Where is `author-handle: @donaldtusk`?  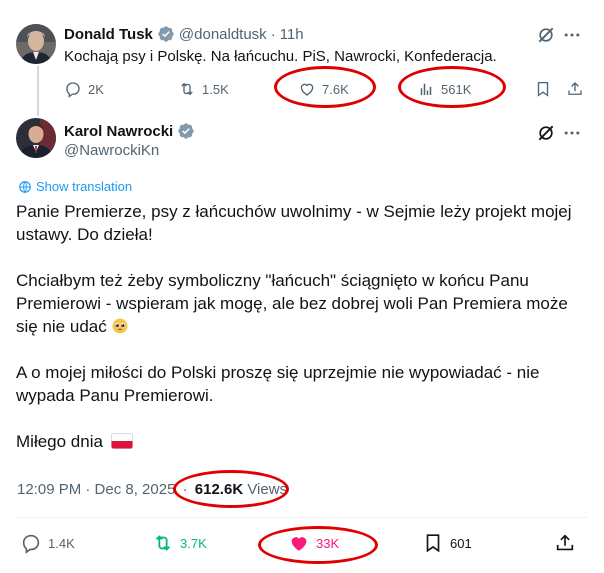
author-handle: @donaldtusk is located at coordinates (223, 34).